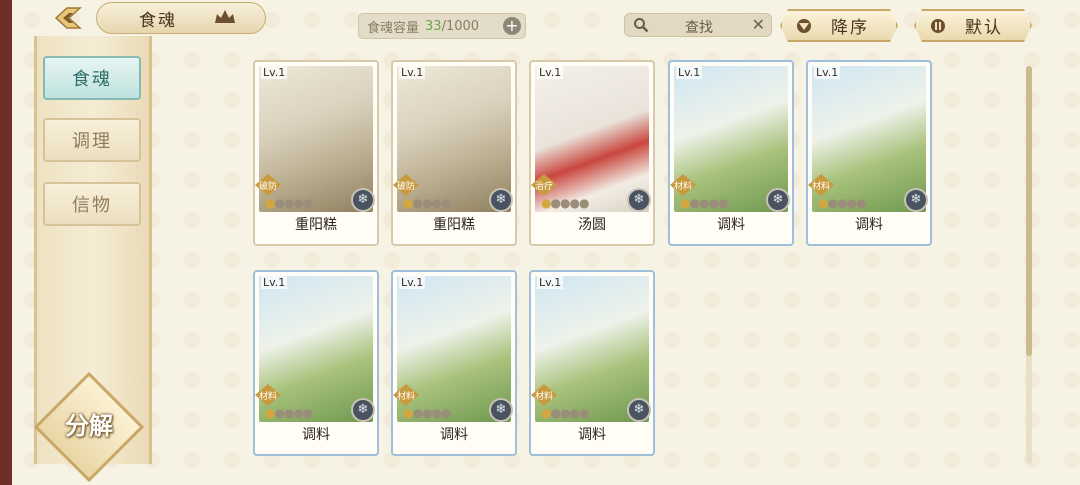 The image size is (1080, 485). I want to click on card-name: 汤圆, so click(592, 225).